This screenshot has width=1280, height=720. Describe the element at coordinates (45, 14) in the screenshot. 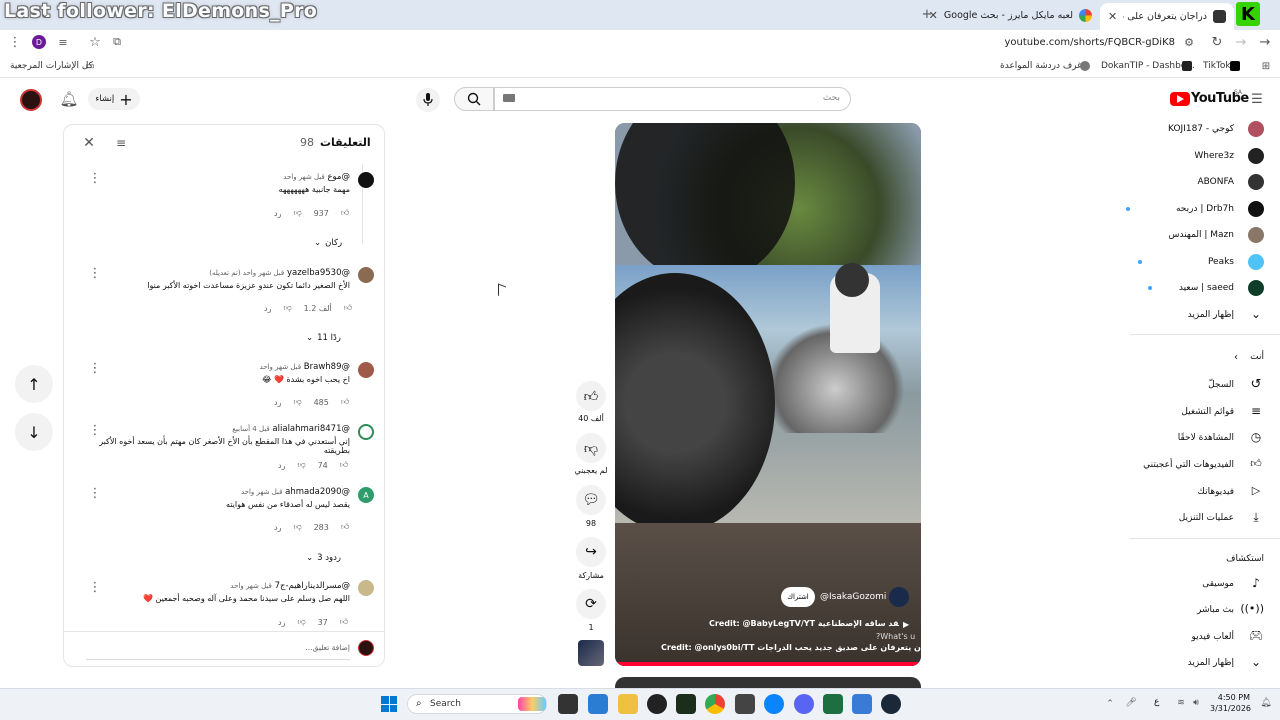

I see `tab-search-icon: ⌄` at that location.